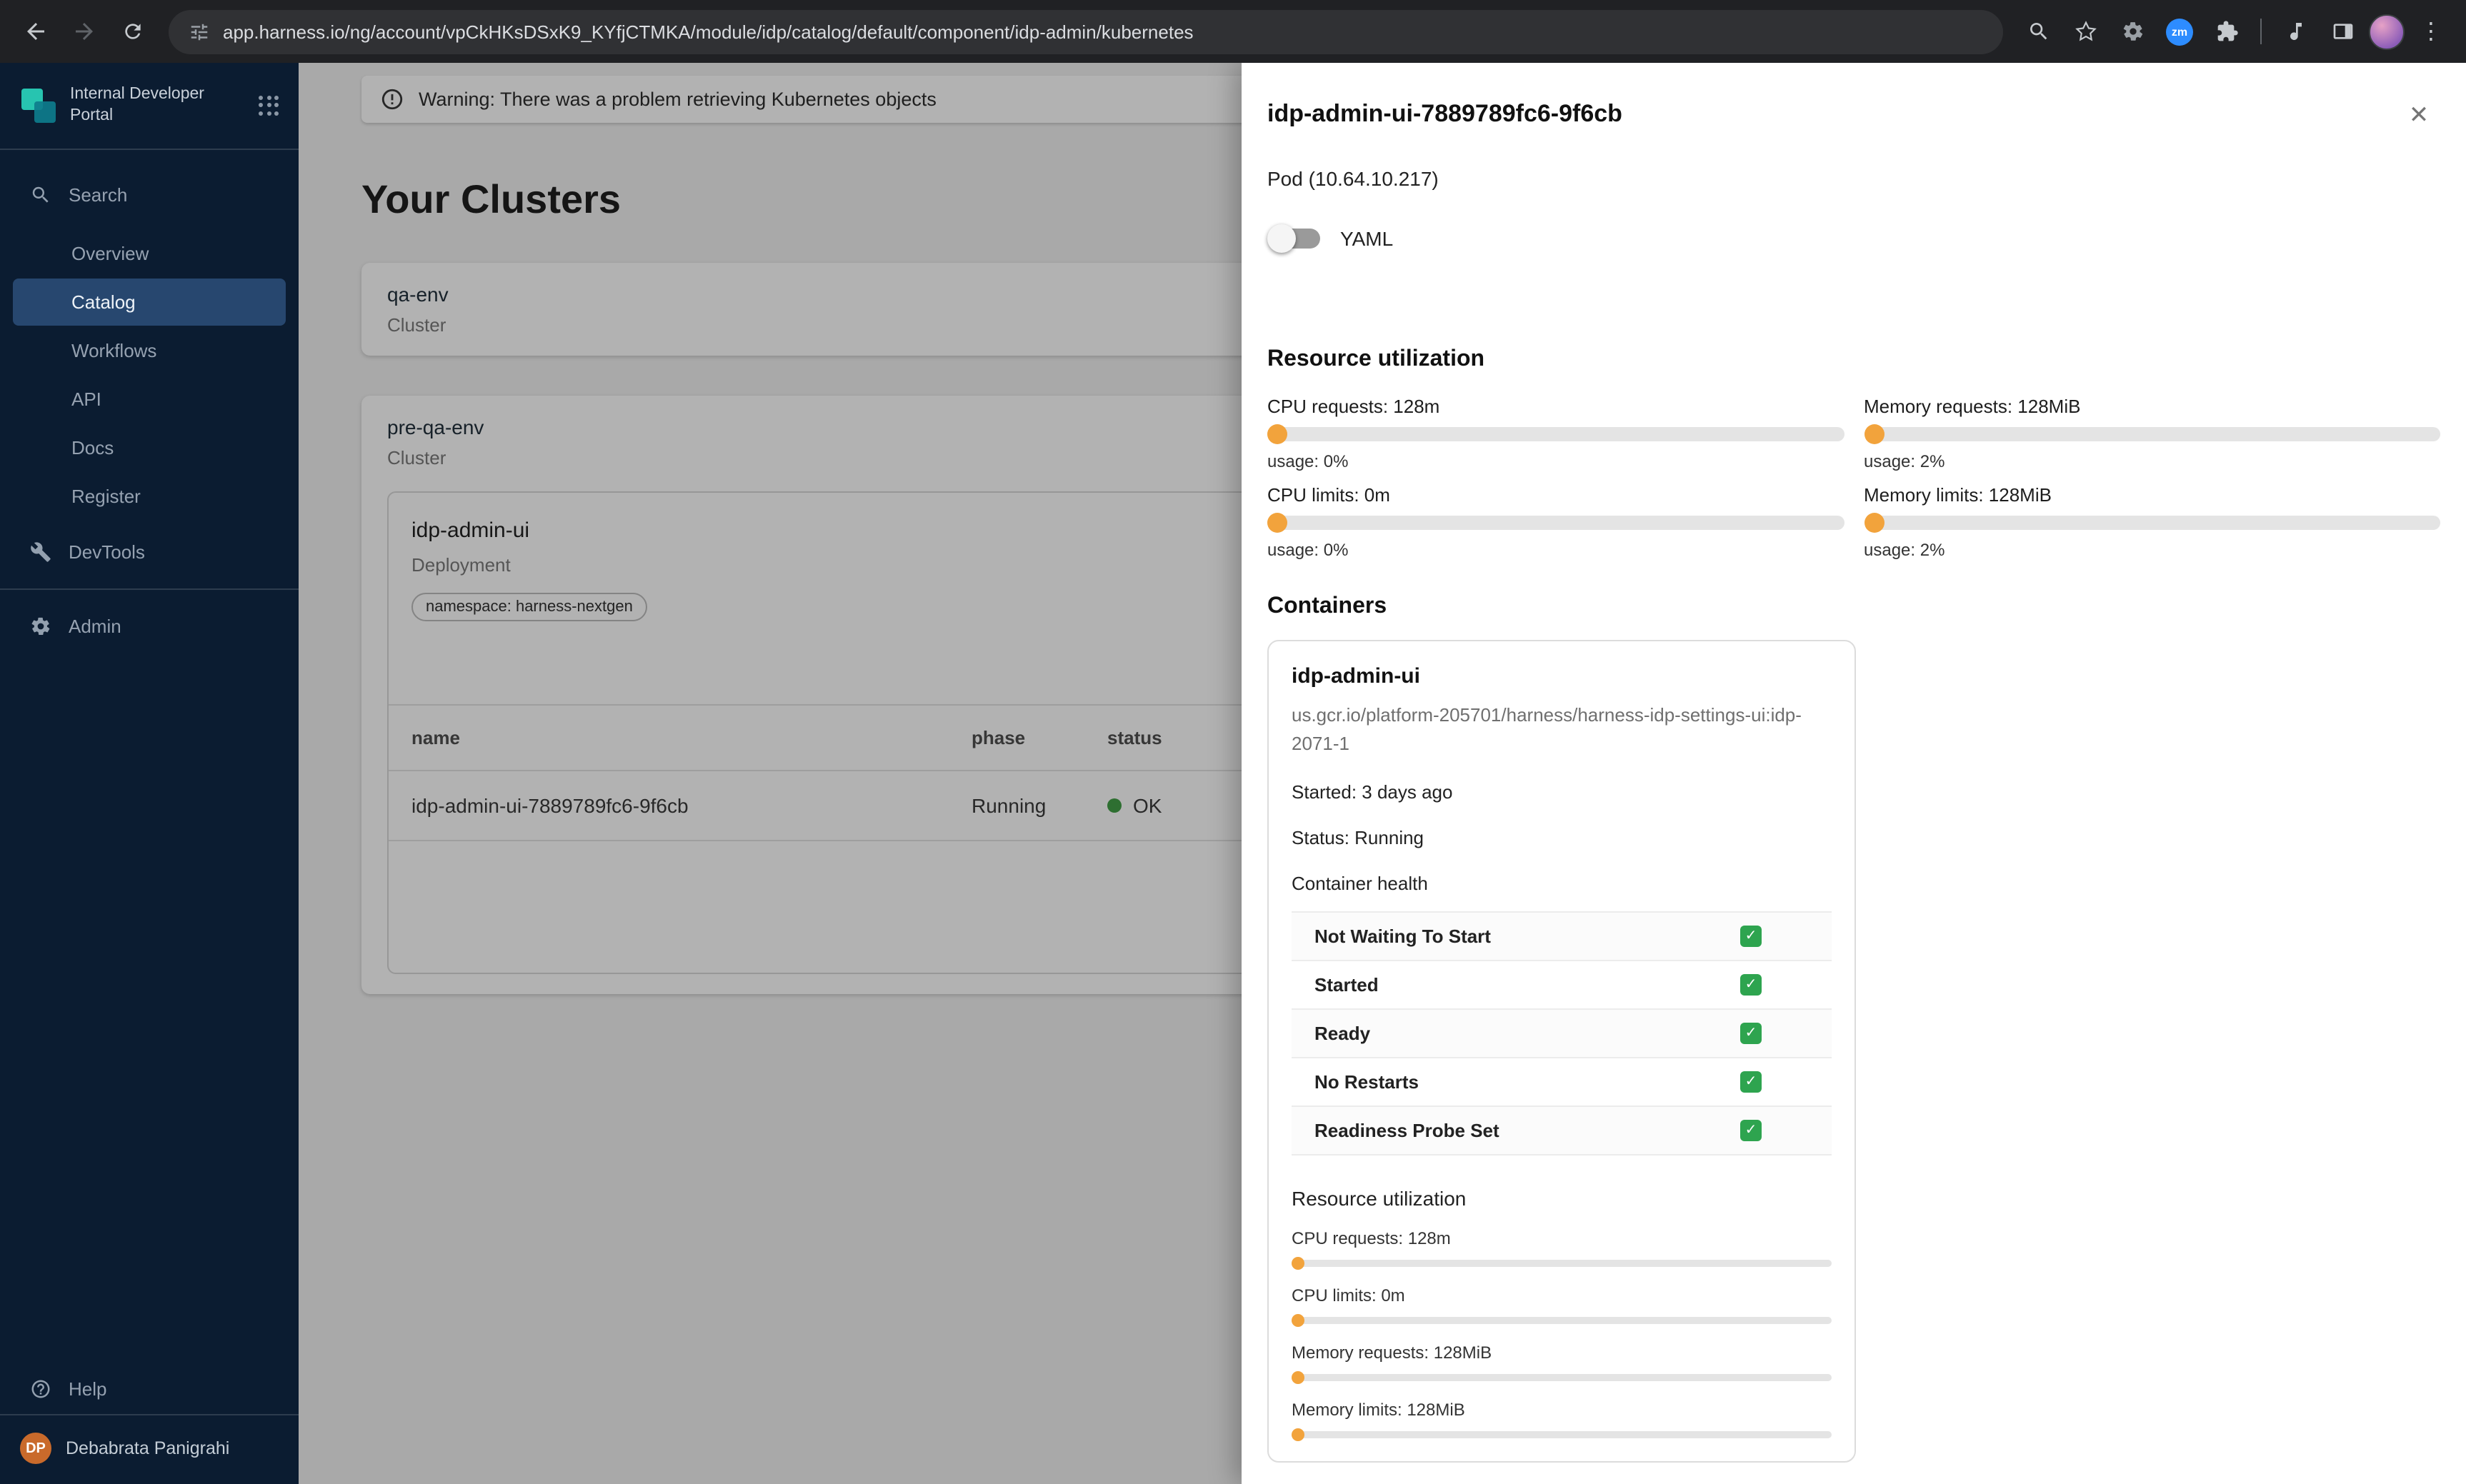  What do you see at coordinates (149, 253) in the screenshot?
I see `sidebar-item-overview: Overview` at bounding box center [149, 253].